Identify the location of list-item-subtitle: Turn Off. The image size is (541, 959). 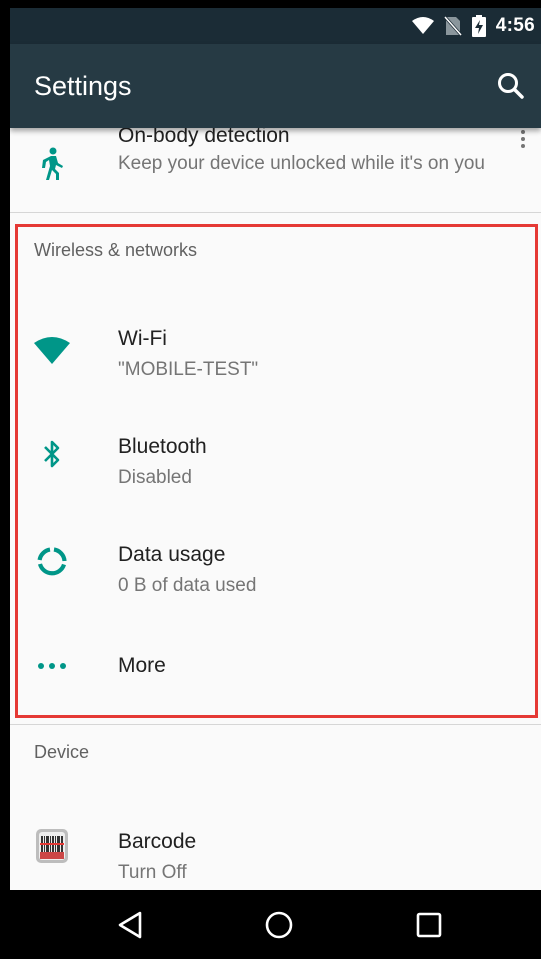
(152, 872).